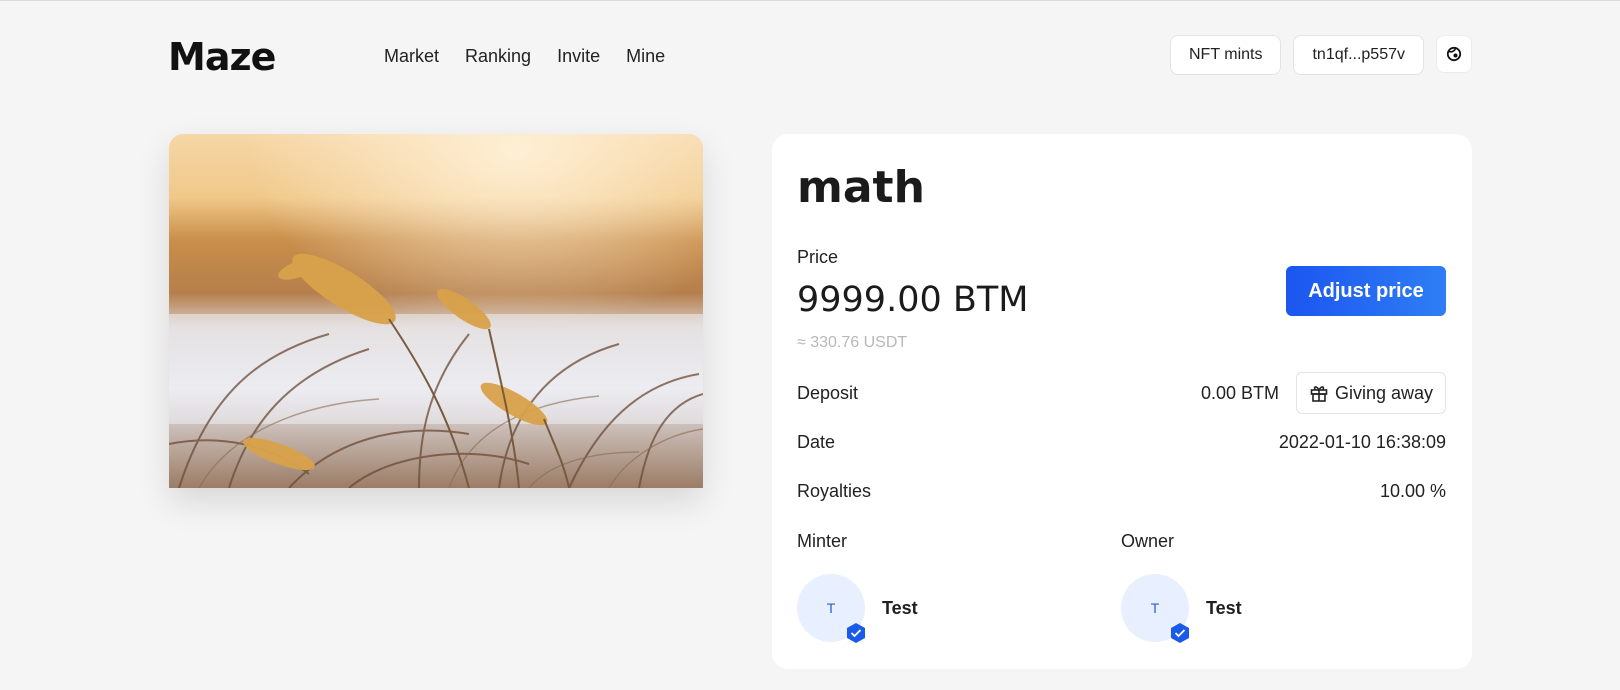  I want to click on giving-away-button: Giving away, so click(1371, 393).